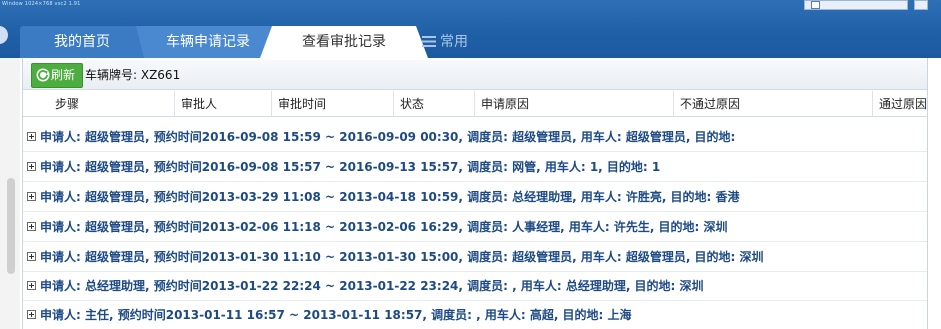  Describe the element at coordinates (204, 42) in the screenshot. I see `tab-vehicle-applications: 车辆申请记录` at that location.